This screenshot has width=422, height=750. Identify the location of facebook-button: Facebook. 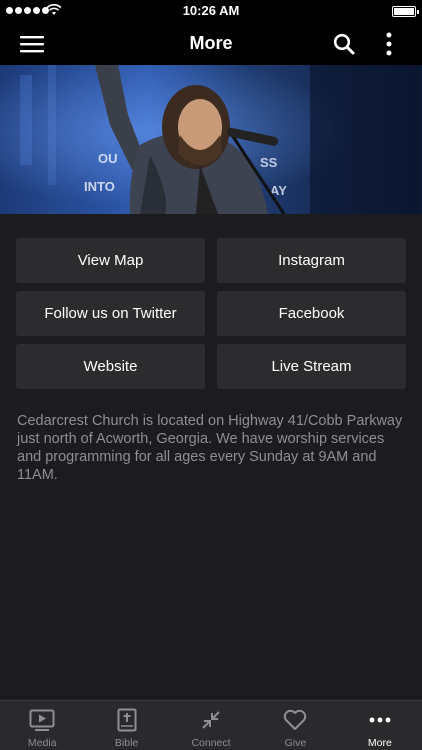
(311, 313).